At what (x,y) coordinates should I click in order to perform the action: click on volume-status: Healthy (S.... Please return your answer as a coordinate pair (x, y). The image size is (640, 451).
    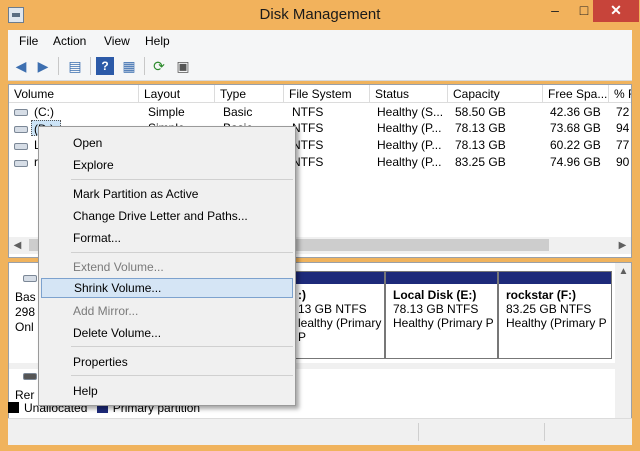
    Looking at the image, I should click on (410, 112).